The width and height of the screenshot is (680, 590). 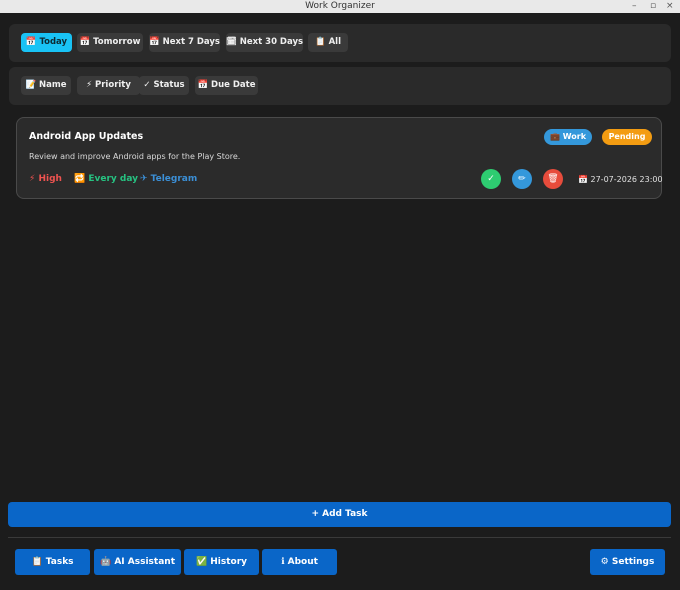 I want to click on trash-icon: 🗑, so click(x=553, y=179).